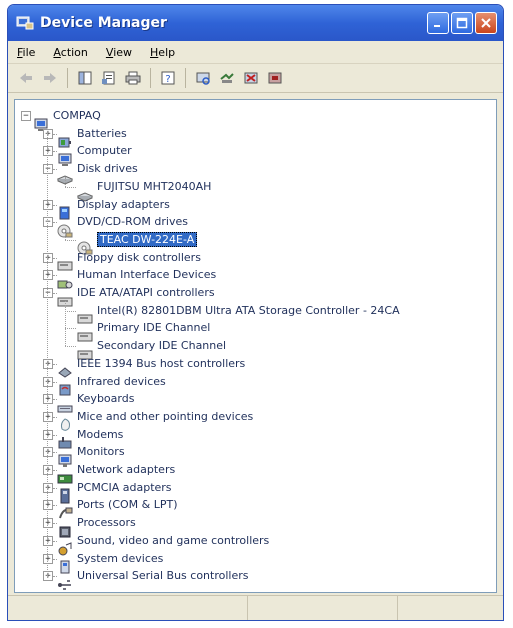  What do you see at coordinates (462, 23) in the screenshot?
I see `maximize-button` at bounding box center [462, 23].